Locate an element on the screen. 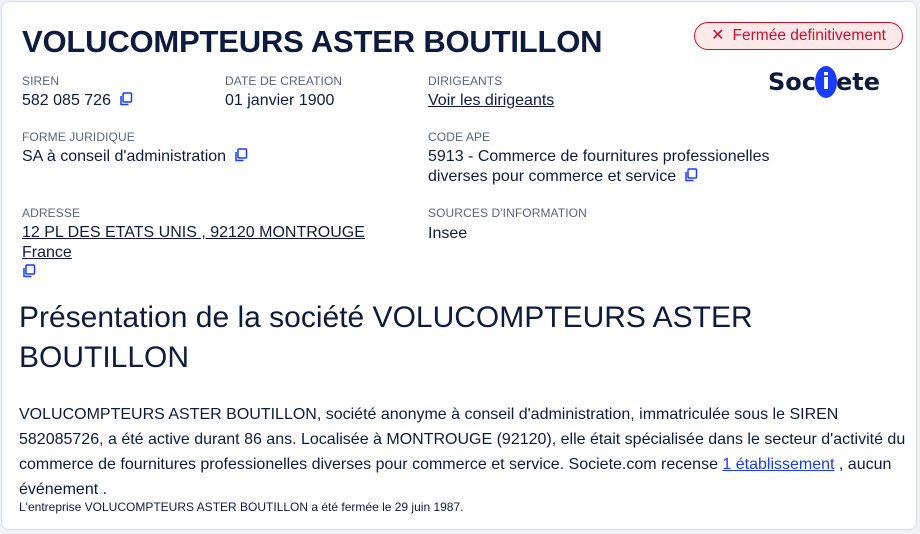 The height and width of the screenshot is (534, 920). logo-text-left: Soc is located at coordinates (792, 82).